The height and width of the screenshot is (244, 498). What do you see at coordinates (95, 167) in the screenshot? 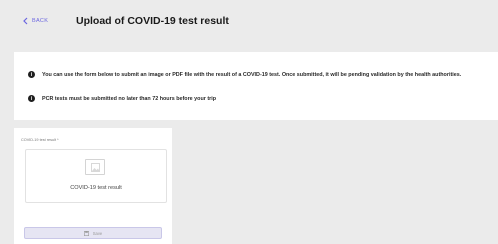
I see `image-icon` at bounding box center [95, 167].